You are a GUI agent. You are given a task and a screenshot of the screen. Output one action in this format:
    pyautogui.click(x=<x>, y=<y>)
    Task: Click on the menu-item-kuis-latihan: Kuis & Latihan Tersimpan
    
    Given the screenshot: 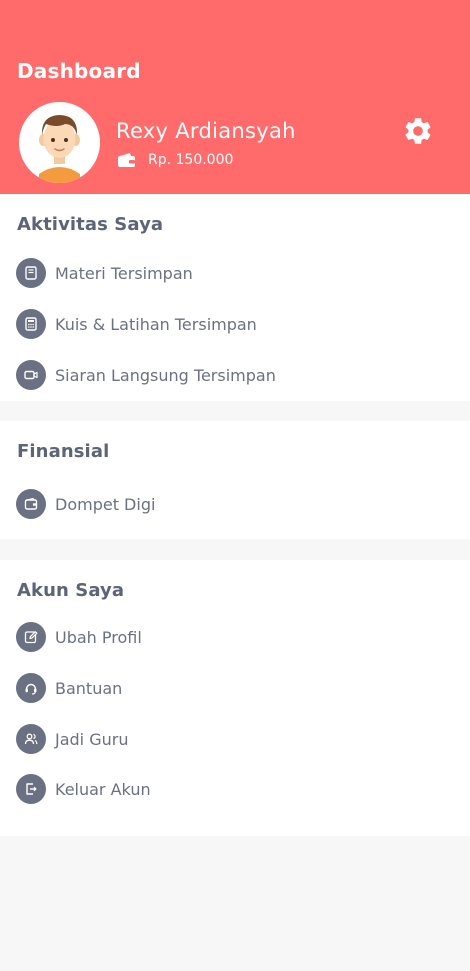 What is the action you would take?
    pyautogui.click(x=235, y=324)
    